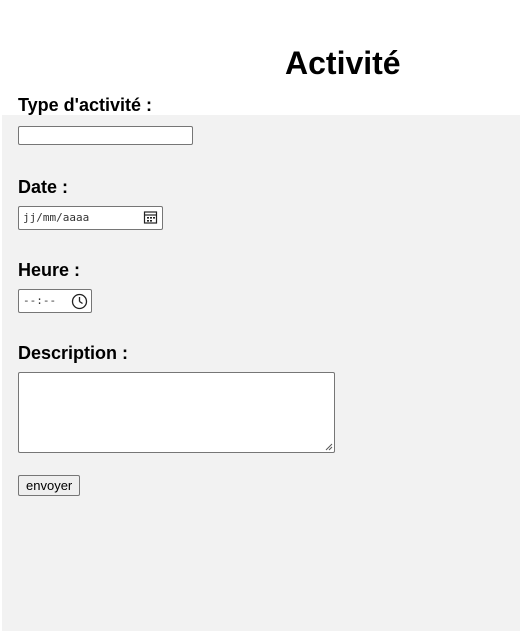 This screenshot has height=644, width=520. What do you see at coordinates (105, 135) in the screenshot?
I see `activity-type-input` at bounding box center [105, 135].